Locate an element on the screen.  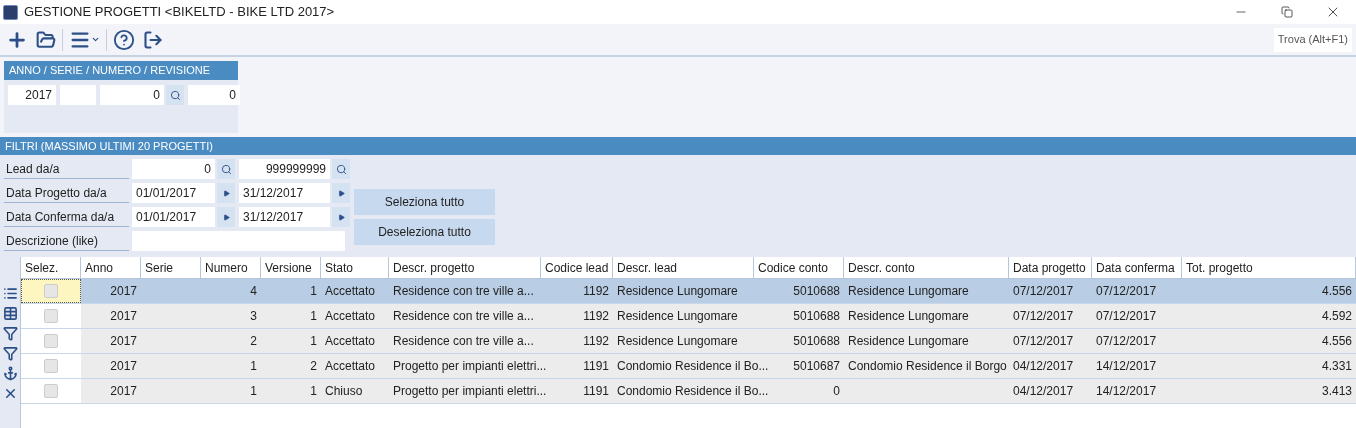
table-row: 2017 1 1 Chiuso Progetto per impianti elettri... 1191 Condomio Residence il Bo... 0 04/12/2017 14/12/2017 3.413 is located at coordinates (688, 391).